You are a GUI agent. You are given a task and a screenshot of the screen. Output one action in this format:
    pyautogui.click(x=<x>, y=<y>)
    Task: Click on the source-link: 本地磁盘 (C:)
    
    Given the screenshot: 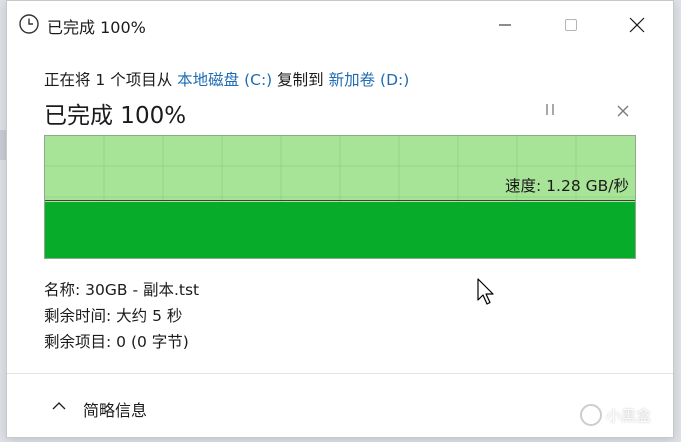 What is the action you would take?
    pyautogui.click(x=224, y=80)
    